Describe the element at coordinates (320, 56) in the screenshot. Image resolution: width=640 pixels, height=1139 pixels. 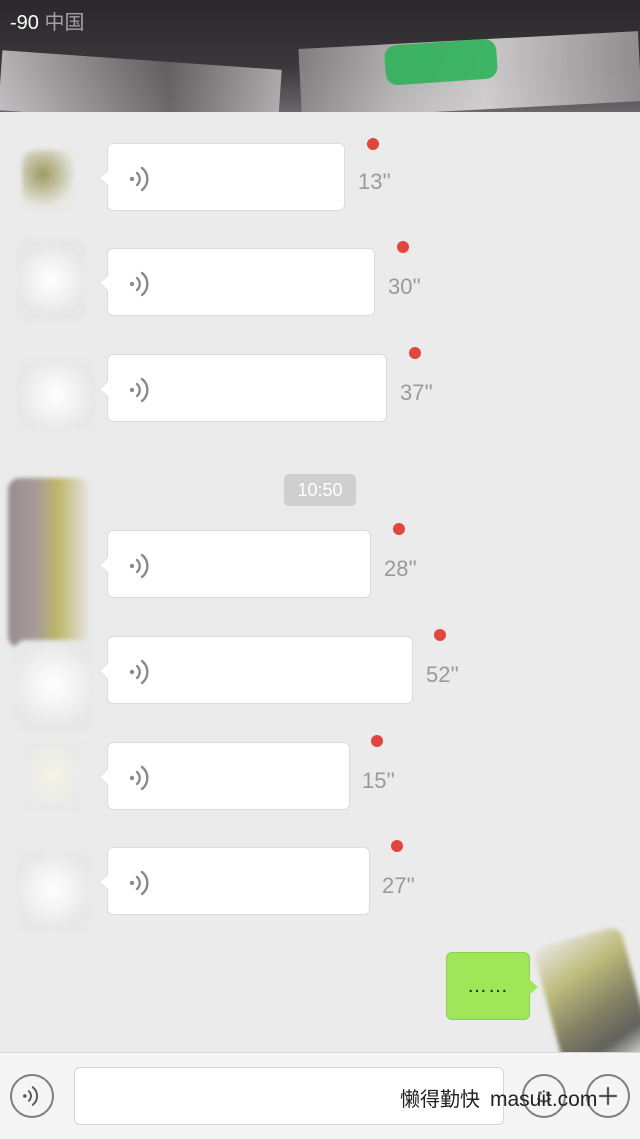
I see `status-bar: -90 中国` at that location.